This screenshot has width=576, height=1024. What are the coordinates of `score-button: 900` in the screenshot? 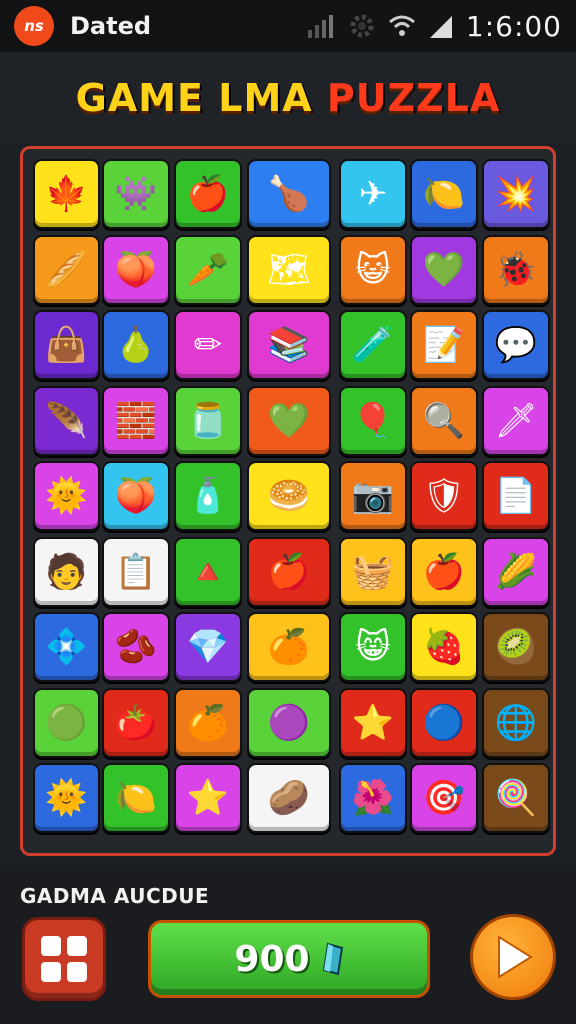 It's located at (289, 959).